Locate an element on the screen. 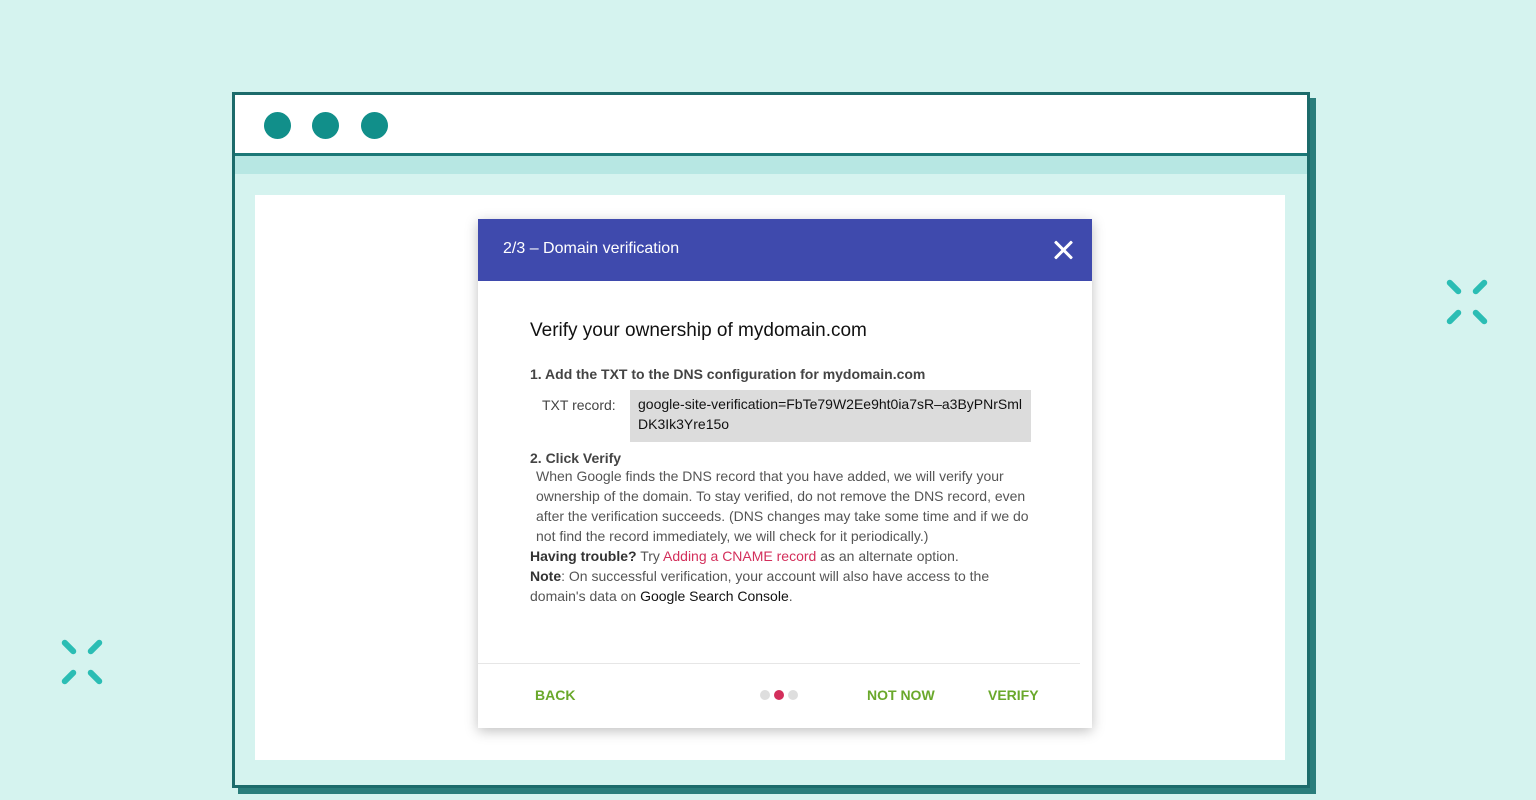 This screenshot has width=1536, height=800. browser-titlebar is located at coordinates (771, 125).